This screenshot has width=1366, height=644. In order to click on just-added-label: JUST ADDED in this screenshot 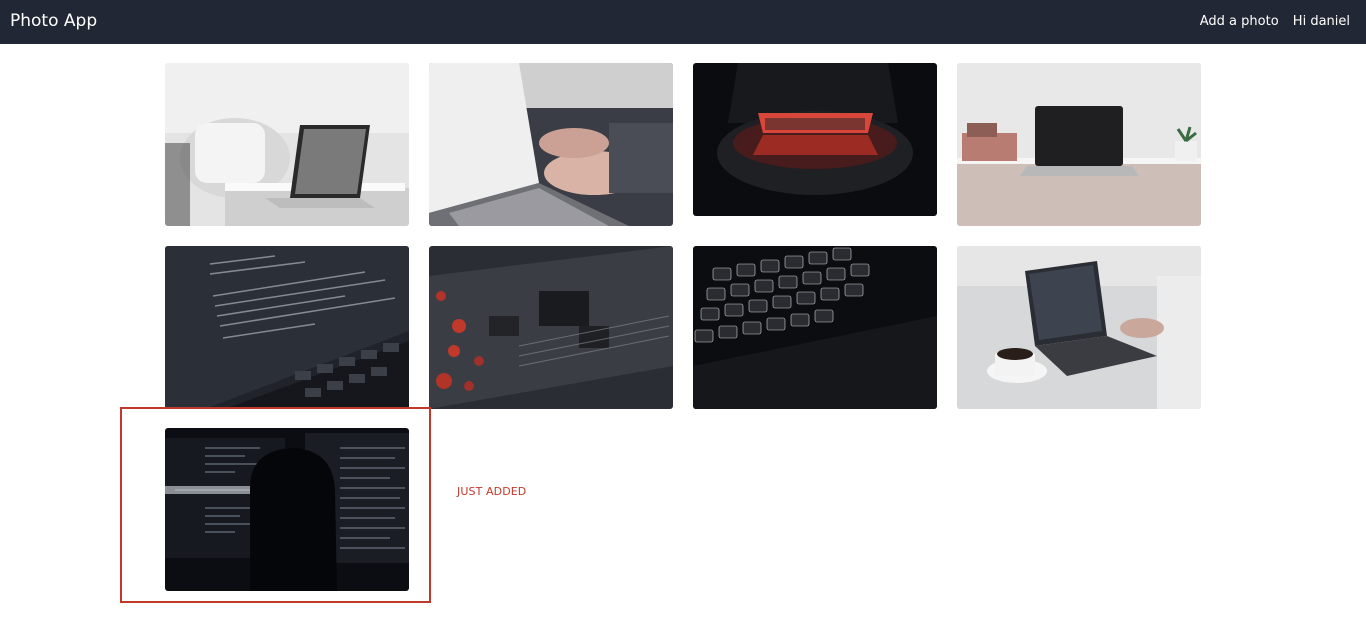, I will do `click(492, 491)`.